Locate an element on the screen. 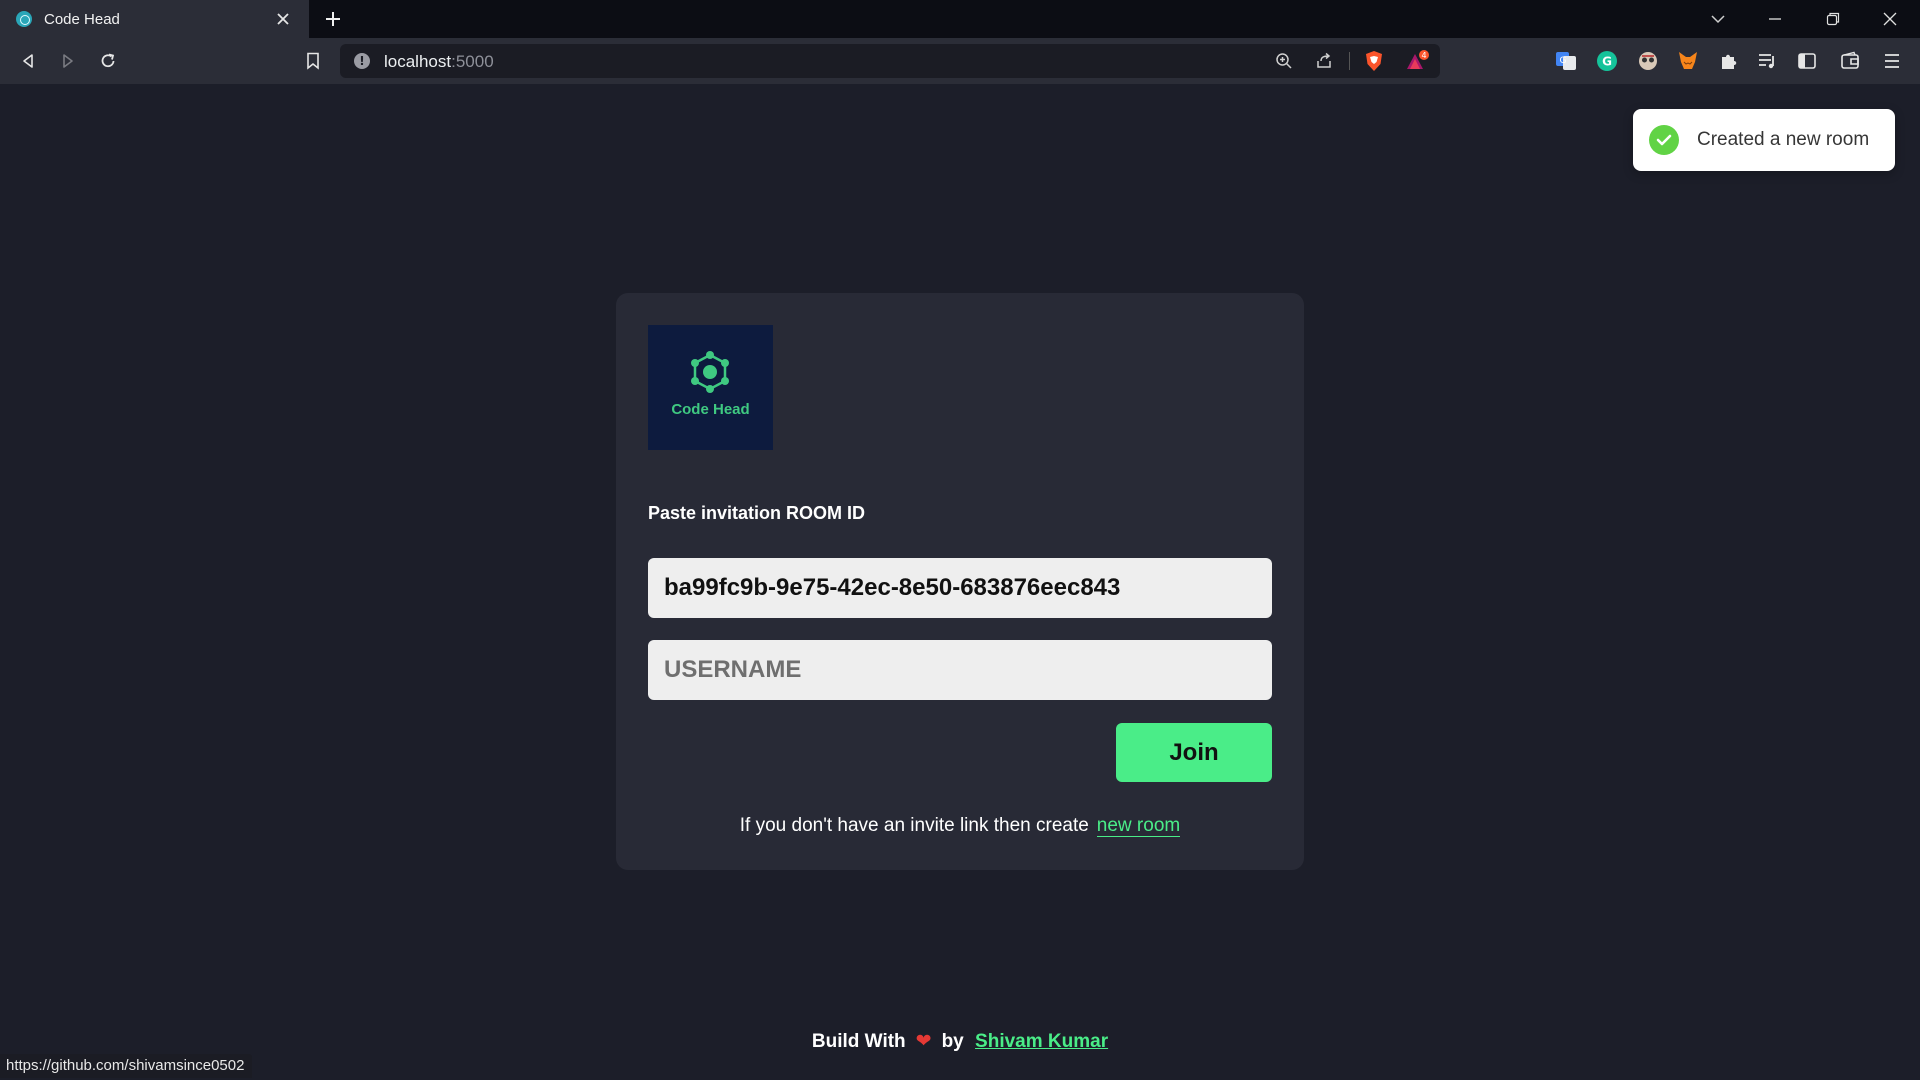 The image size is (1920, 1080). close-window-icon is located at coordinates (1890, 19).